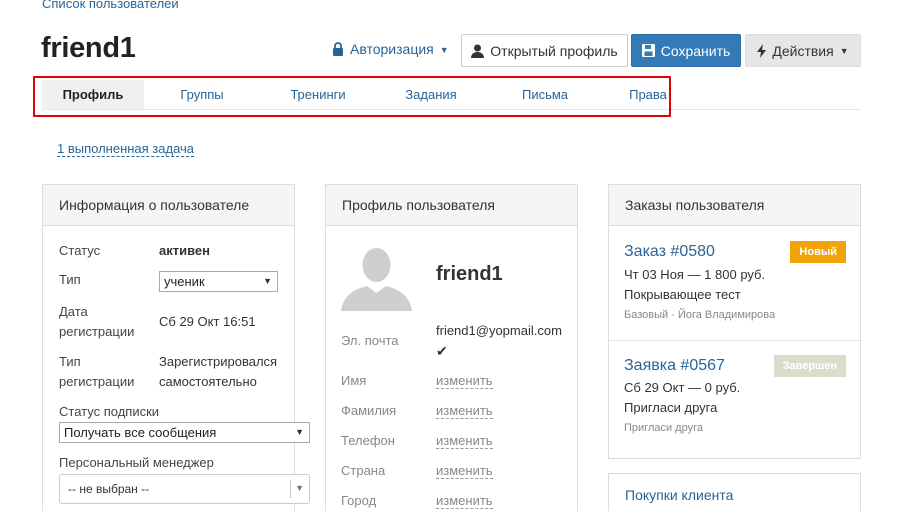 The width and height of the screenshot is (901, 511). Describe the element at coordinates (318, 94) in the screenshot. I see `tab-trainings: Тренинги` at that location.